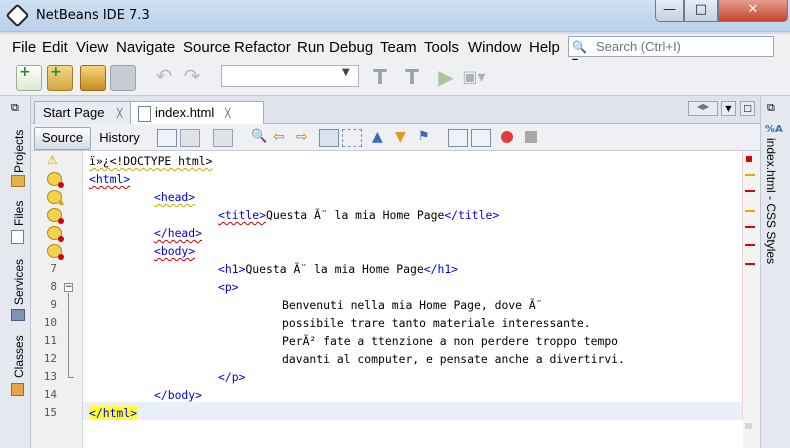  What do you see at coordinates (17, 237) in the screenshot?
I see `files-icon` at bounding box center [17, 237].